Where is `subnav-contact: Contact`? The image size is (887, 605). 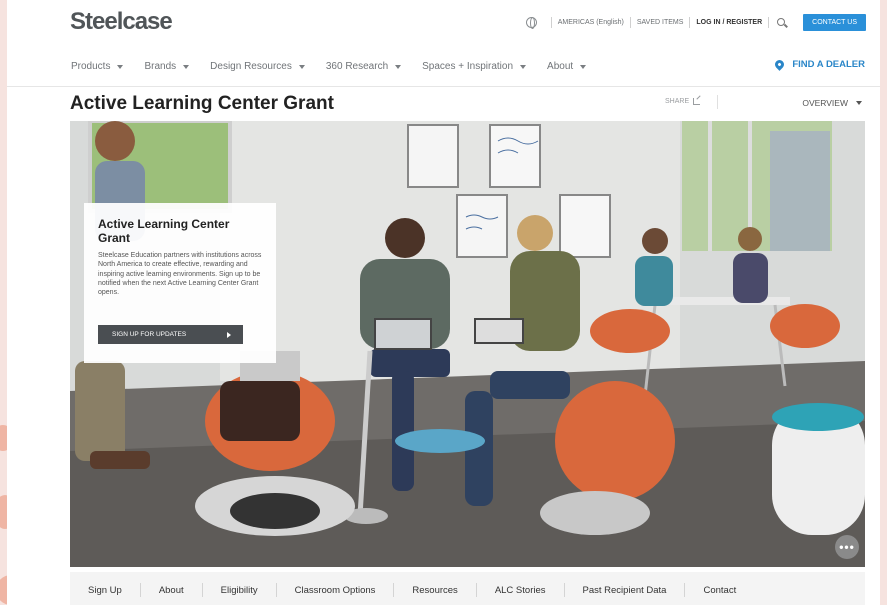 subnav-contact: Contact is located at coordinates (719, 590).